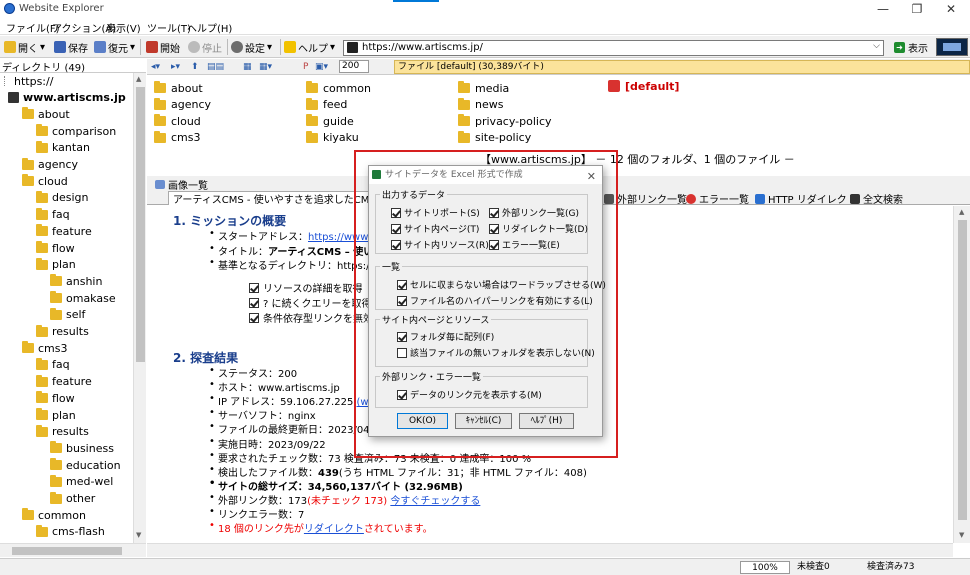  I want to click on address-input: https://www.artiscms.jp/, so click(422, 47).